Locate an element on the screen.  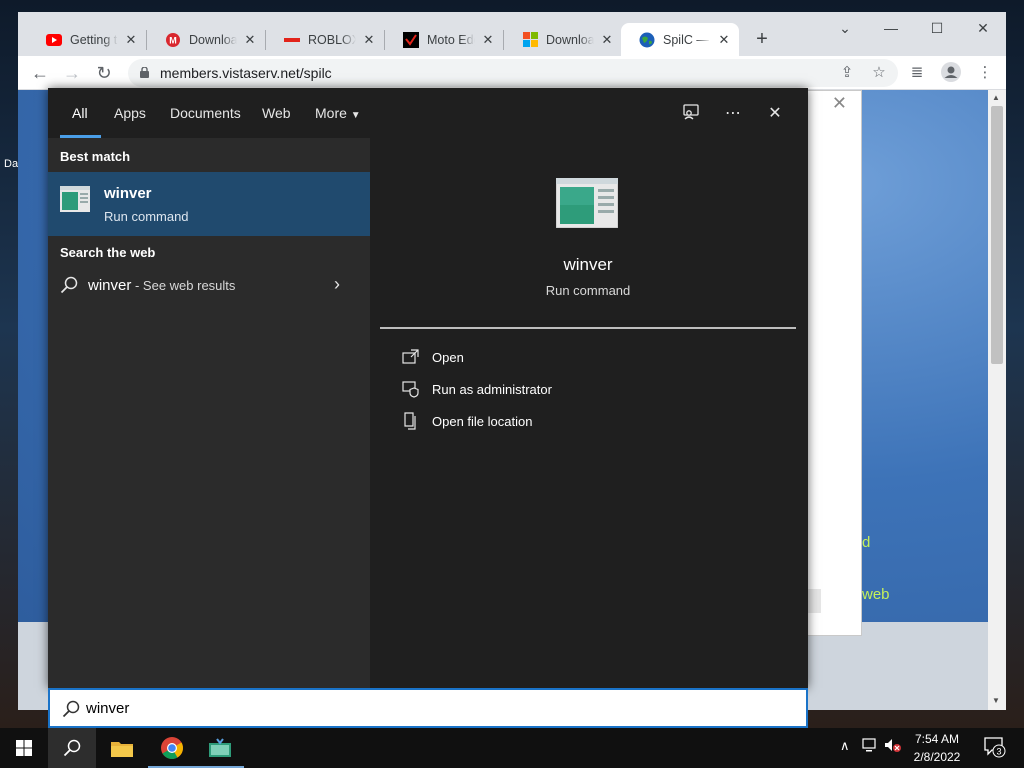
taskbar: ∧ 7:54 AM 2/8/2022 3 is located at coordinates (512, 748).